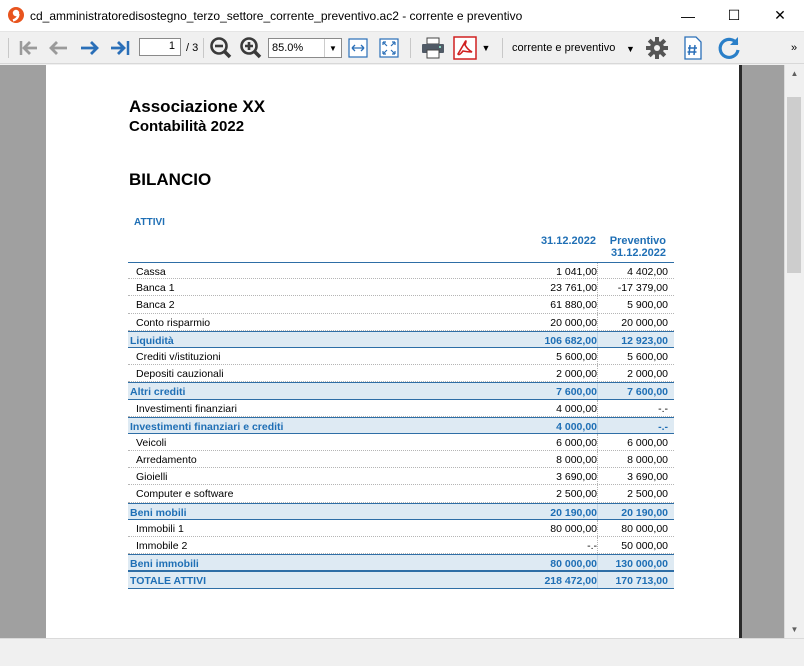 The image size is (804, 666). What do you see at coordinates (401, 305) in the screenshot?
I see `table-row: Banca 2 61 880,00 5 900,00` at bounding box center [401, 305].